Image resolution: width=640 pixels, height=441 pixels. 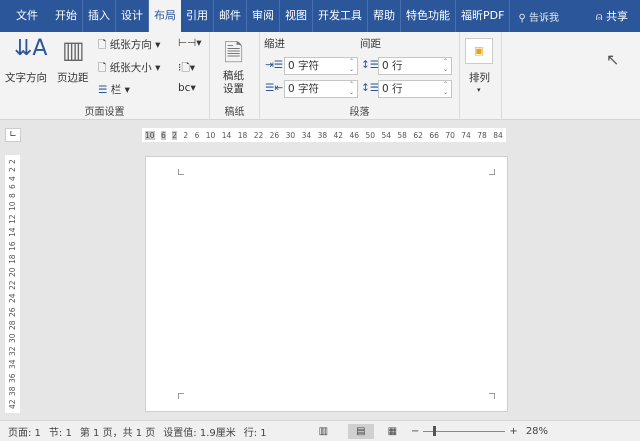 What do you see at coordinates (73, 50) in the screenshot?
I see `margins-icon: ▥` at bounding box center [73, 50].